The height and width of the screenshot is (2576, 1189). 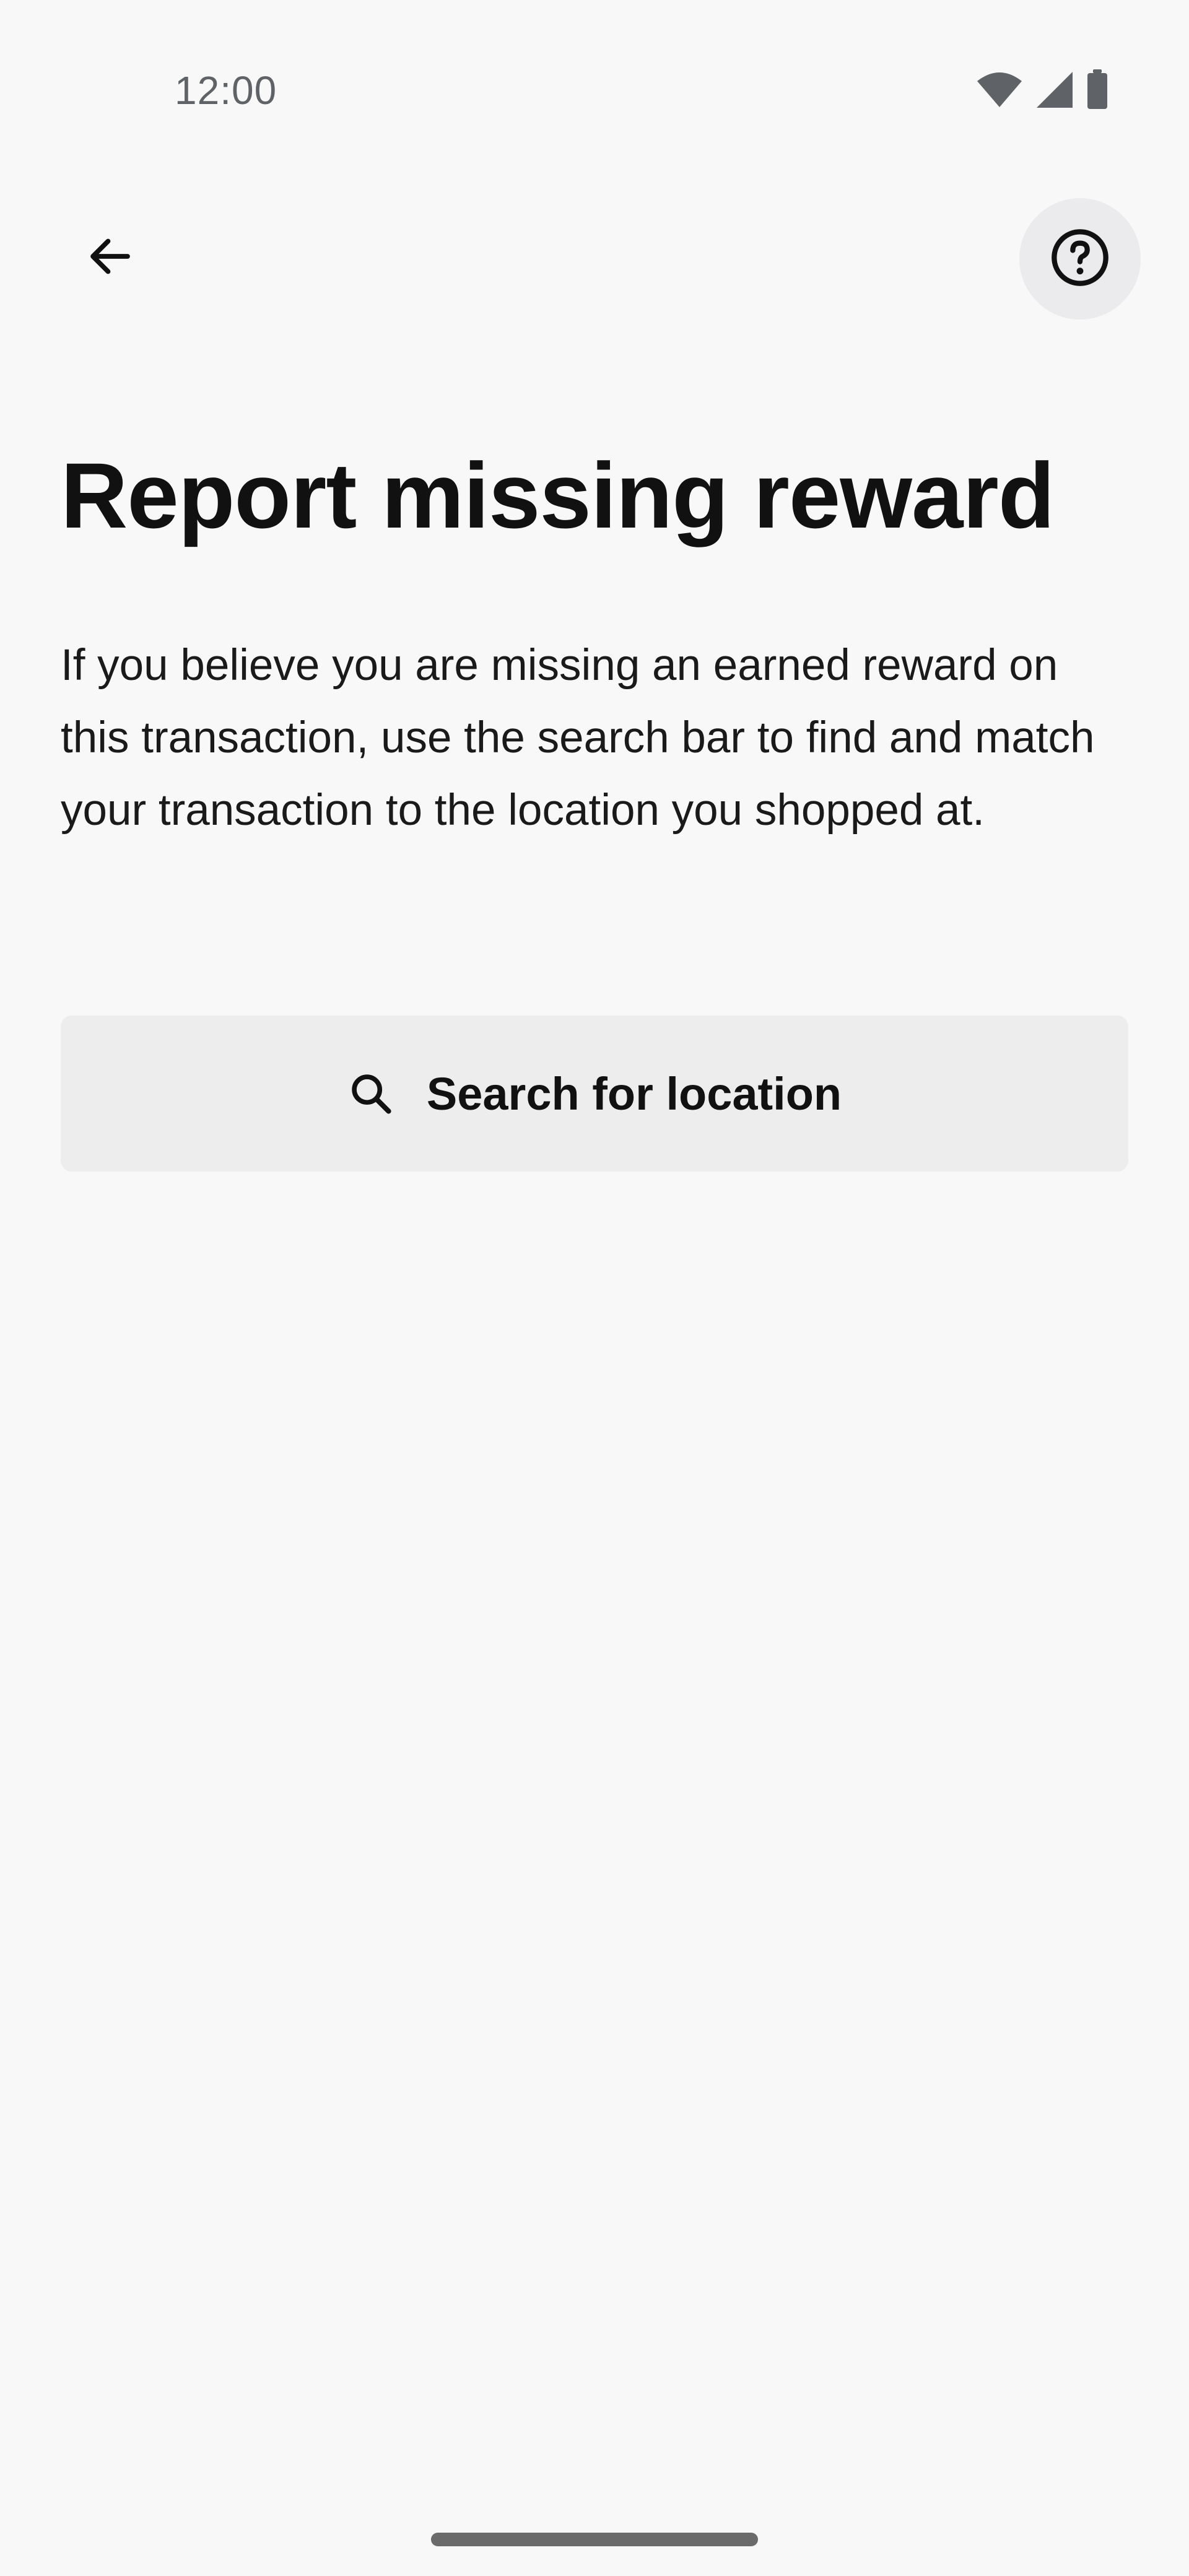 I want to click on search-button-label: Search for location, so click(x=634, y=1094).